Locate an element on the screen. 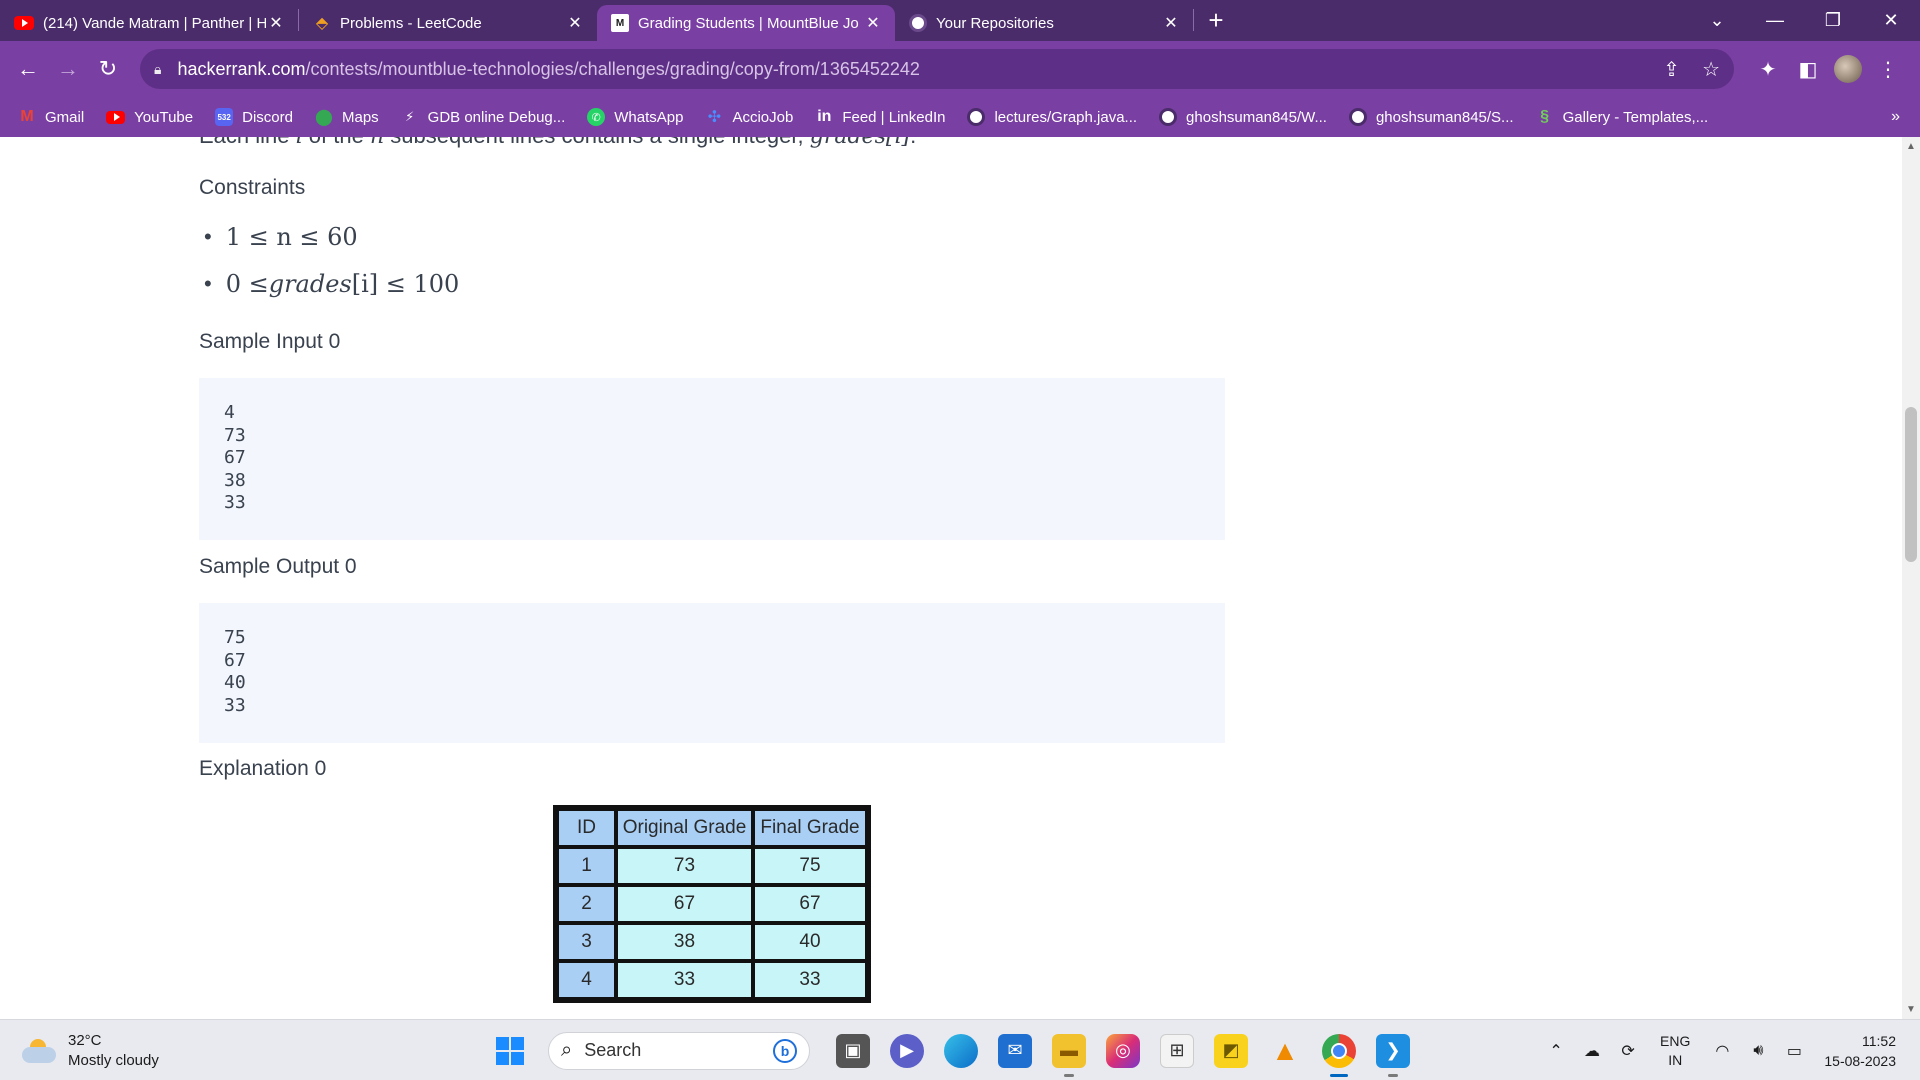 The height and width of the screenshot is (1080, 1920). tab-search-icon: ⌄ is located at coordinates (1717, 20).